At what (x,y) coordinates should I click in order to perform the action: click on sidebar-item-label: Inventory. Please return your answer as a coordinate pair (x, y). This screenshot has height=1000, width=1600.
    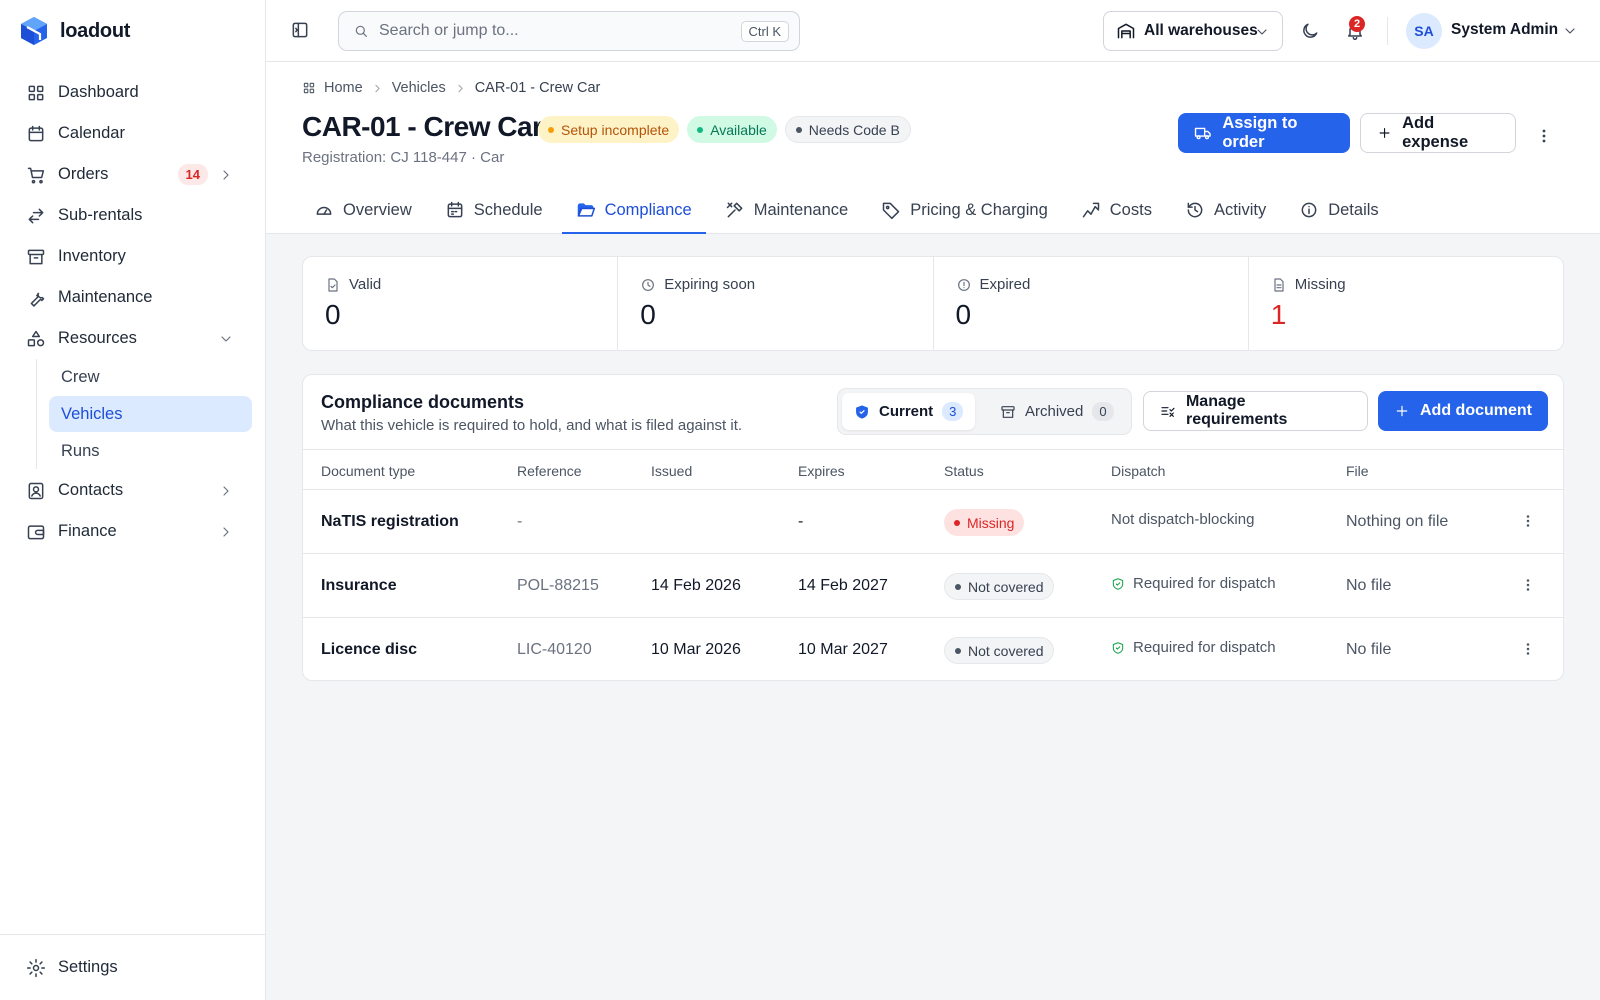
    Looking at the image, I should click on (92, 256).